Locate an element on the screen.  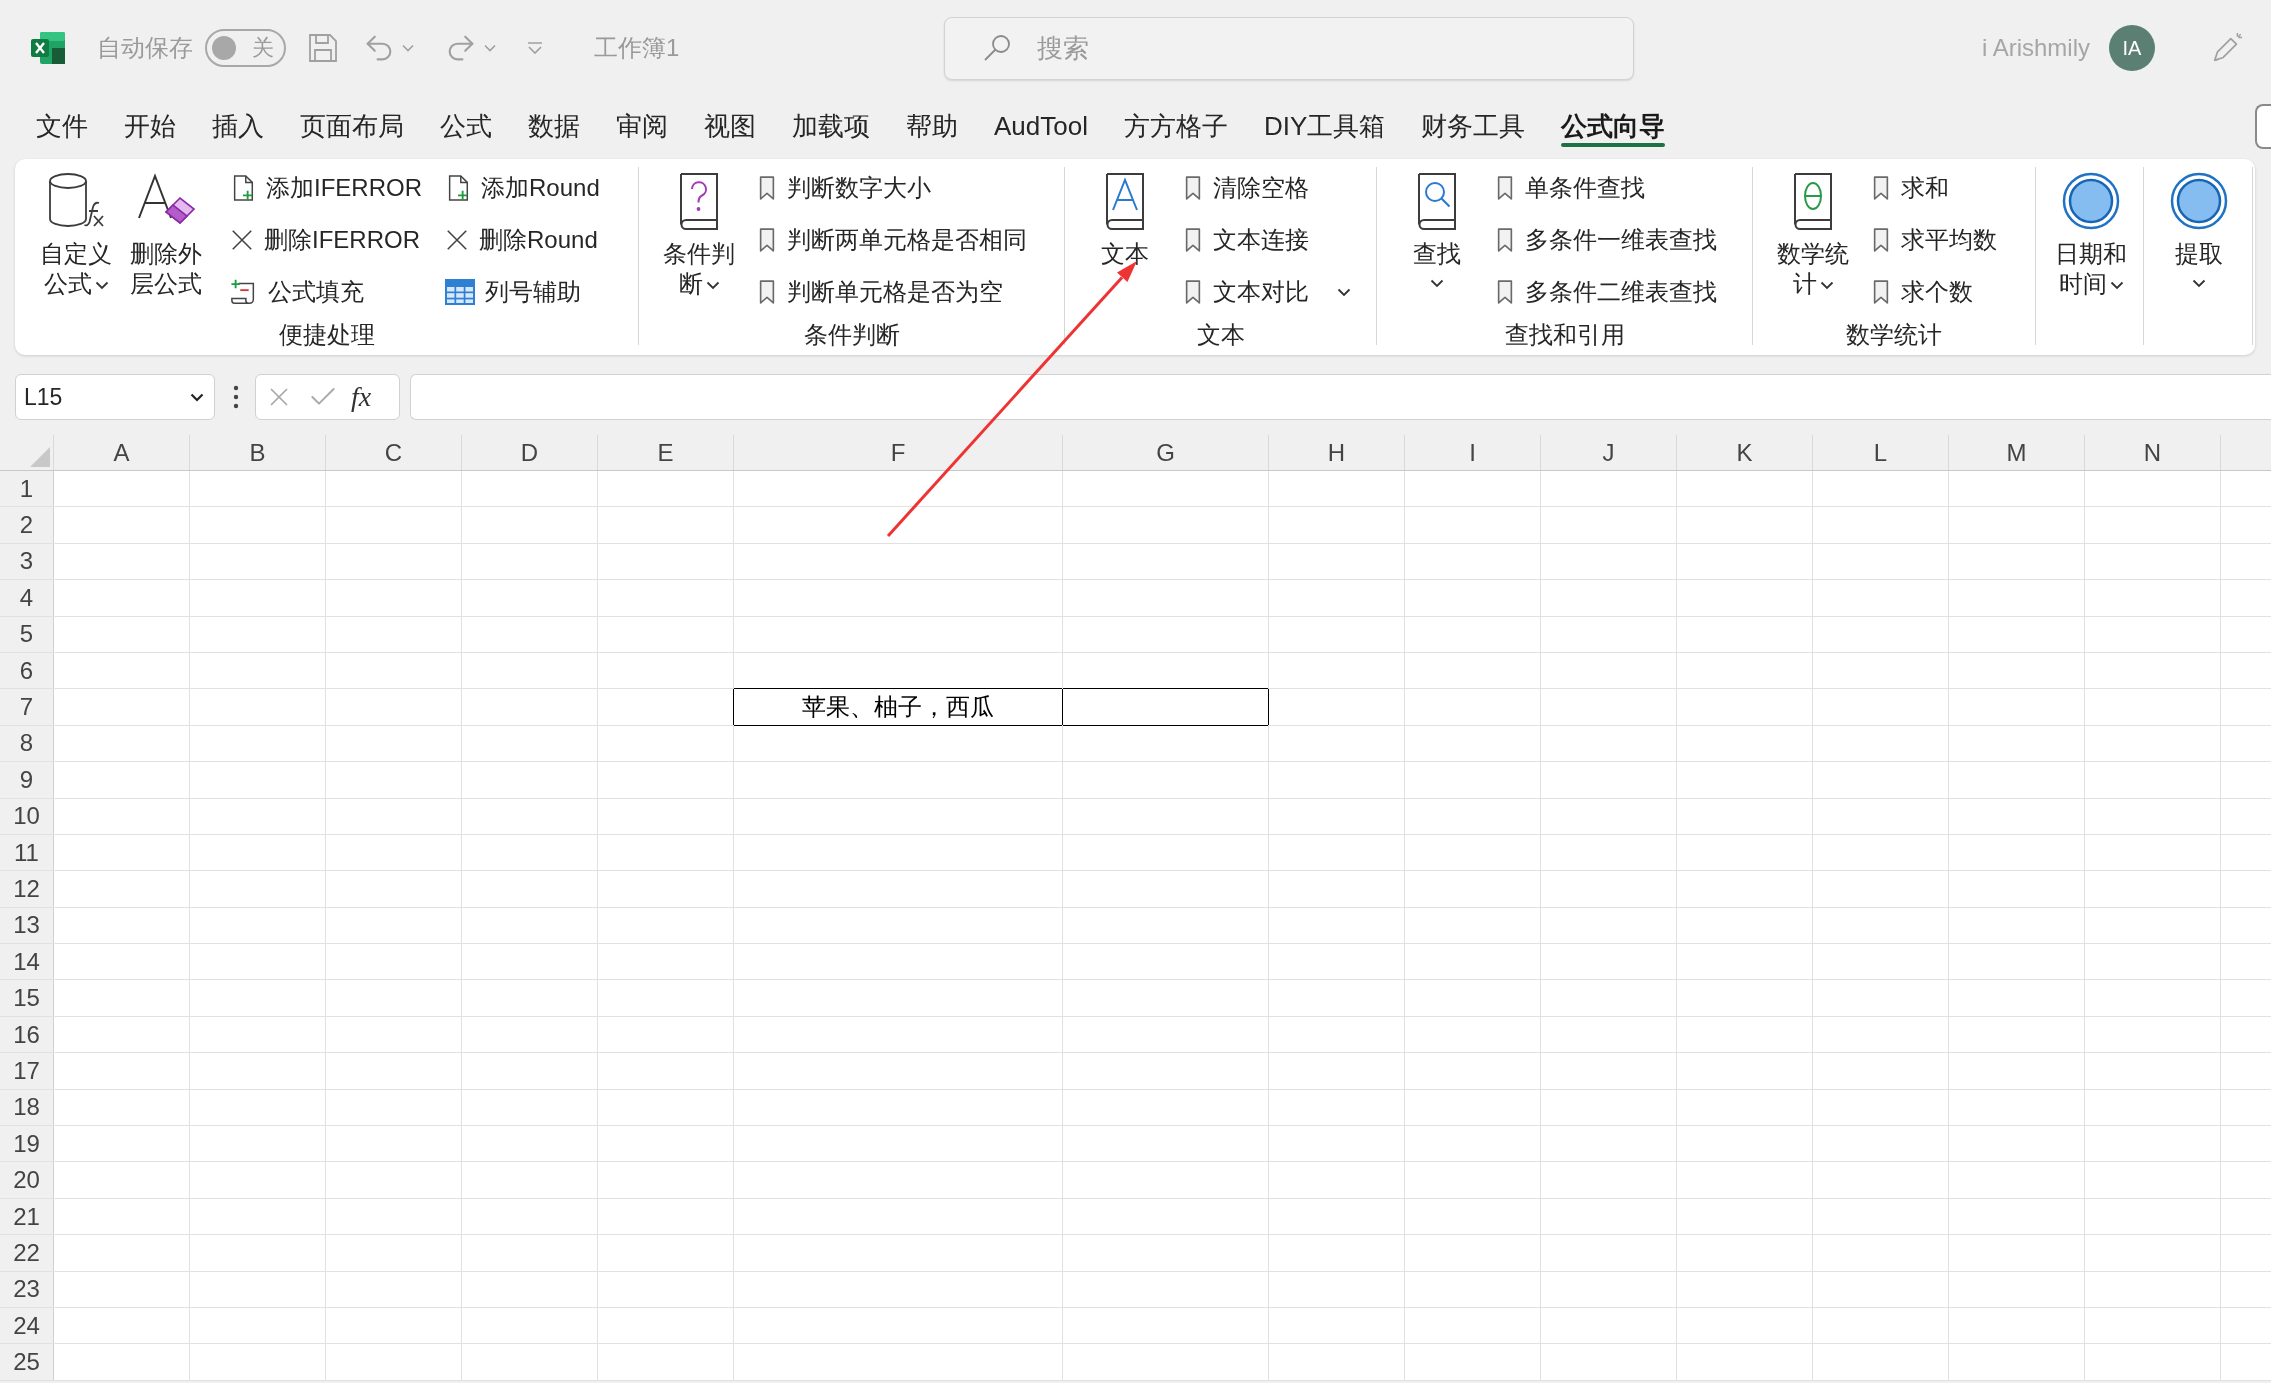
ribbon-button: 删除IFERROR is located at coordinates (326, 240).